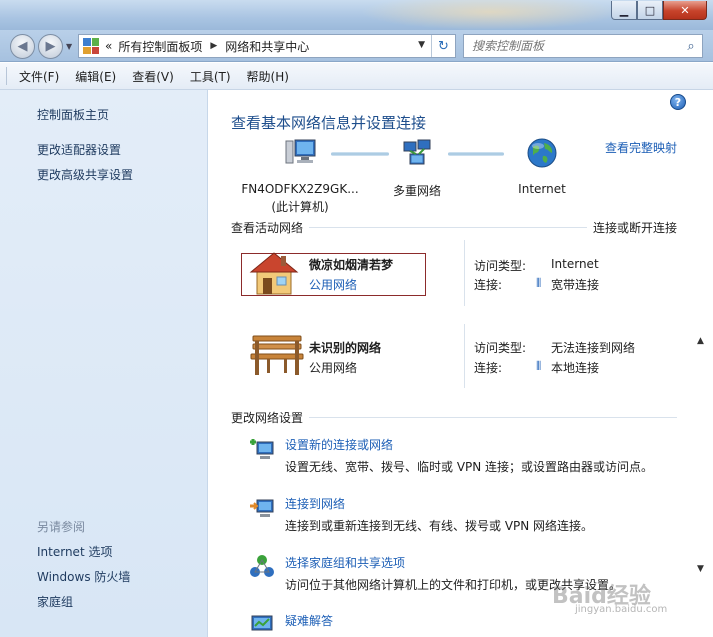 The width and height of the screenshot is (713, 637). What do you see at coordinates (267, 418) in the screenshot?
I see `change-settings-heading: 更改网络设置` at bounding box center [267, 418].